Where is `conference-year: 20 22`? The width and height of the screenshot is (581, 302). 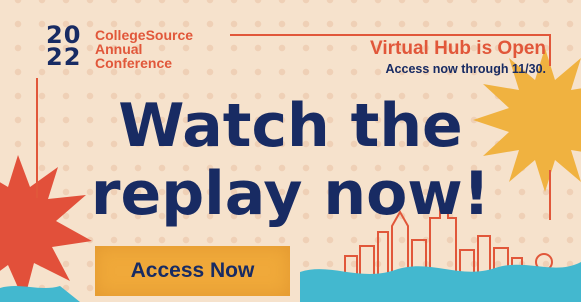 conference-year: 20 22 is located at coordinates (64, 47).